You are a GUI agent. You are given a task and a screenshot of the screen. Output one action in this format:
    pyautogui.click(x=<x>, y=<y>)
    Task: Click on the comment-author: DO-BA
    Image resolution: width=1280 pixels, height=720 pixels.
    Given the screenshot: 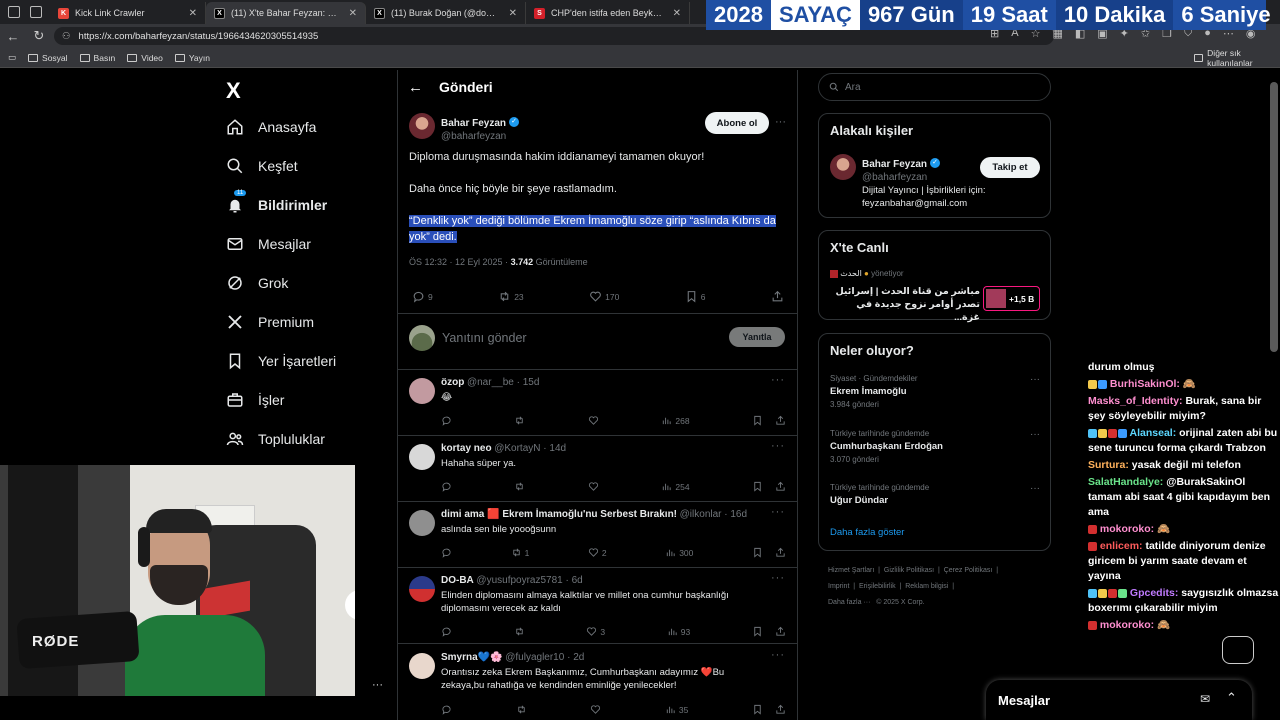 What is the action you would take?
    pyautogui.click(x=457, y=580)
    